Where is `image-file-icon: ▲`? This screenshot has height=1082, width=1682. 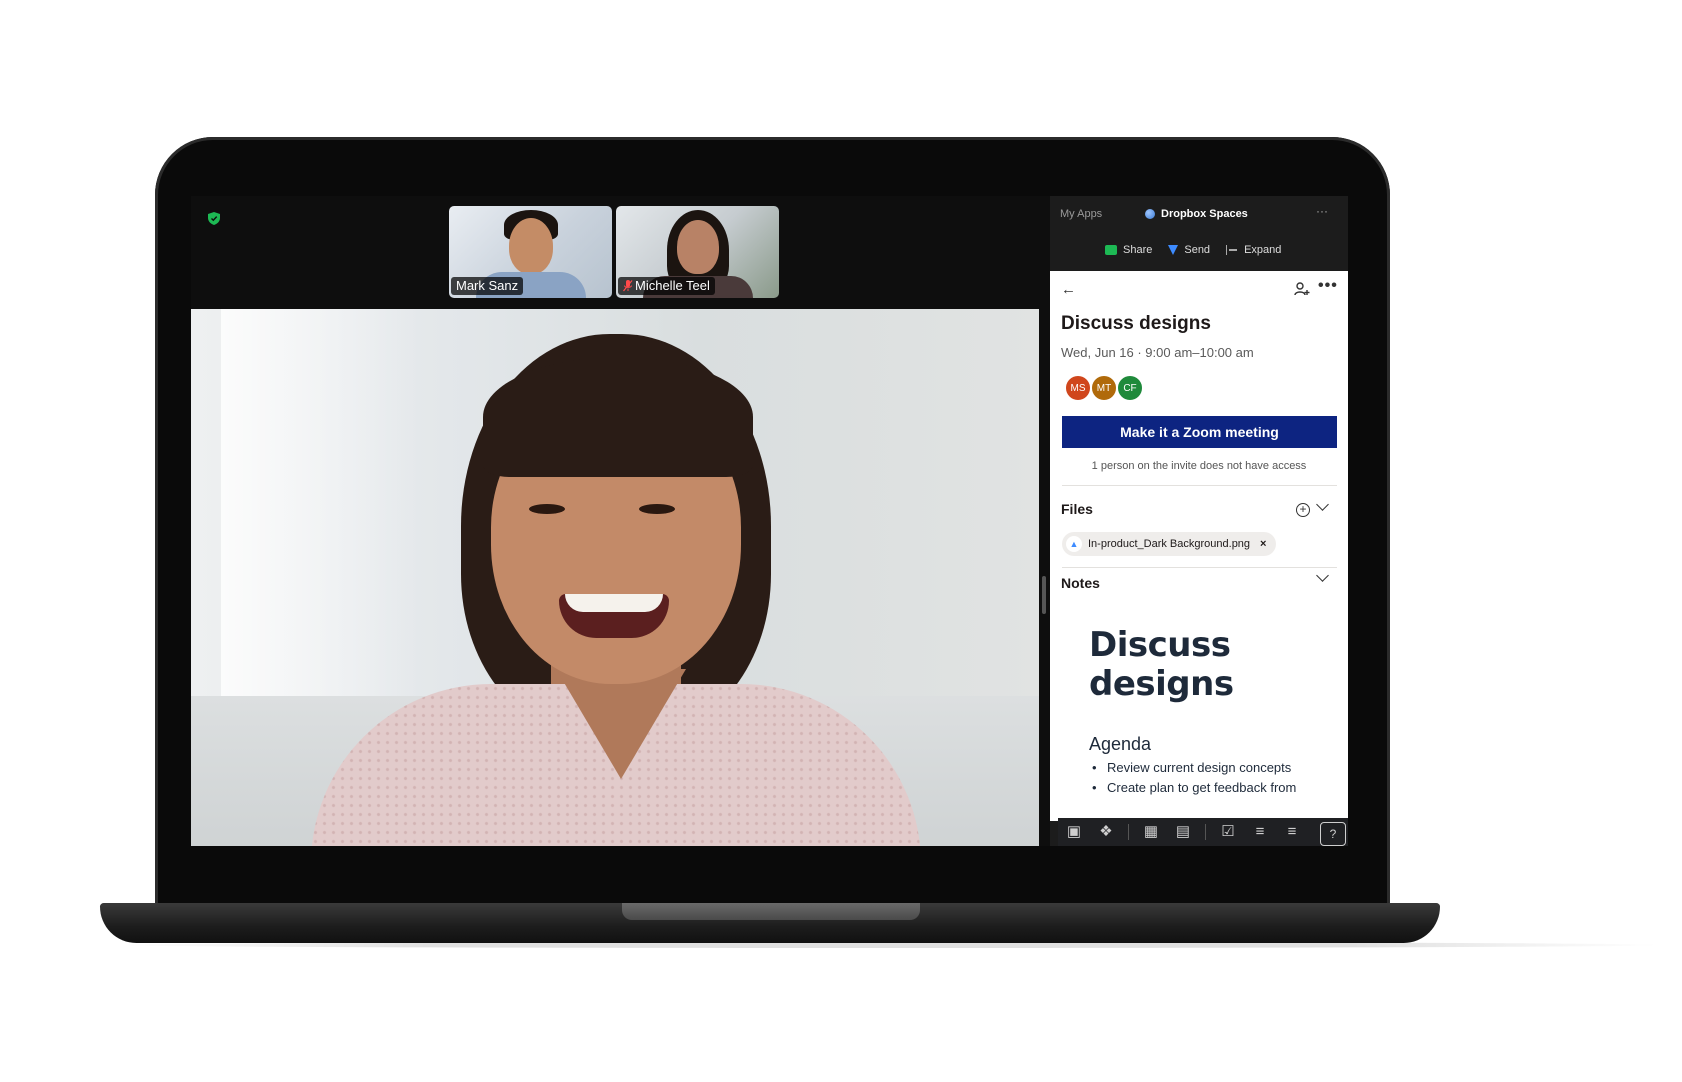
image-file-icon: ▲ is located at coordinates (1074, 544).